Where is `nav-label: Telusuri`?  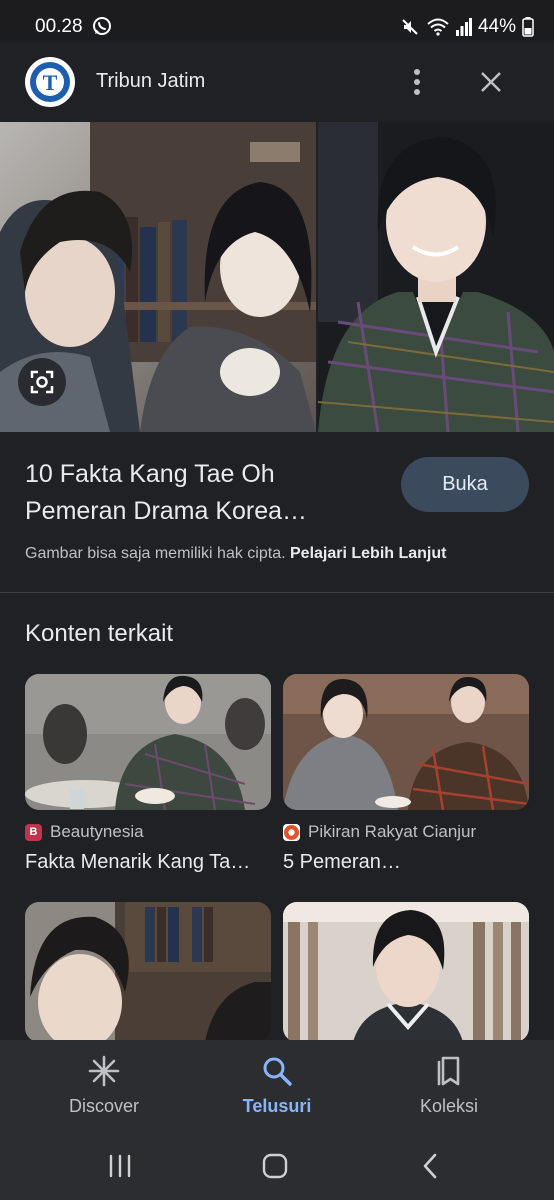 nav-label: Telusuri is located at coordinates (277, 1106).